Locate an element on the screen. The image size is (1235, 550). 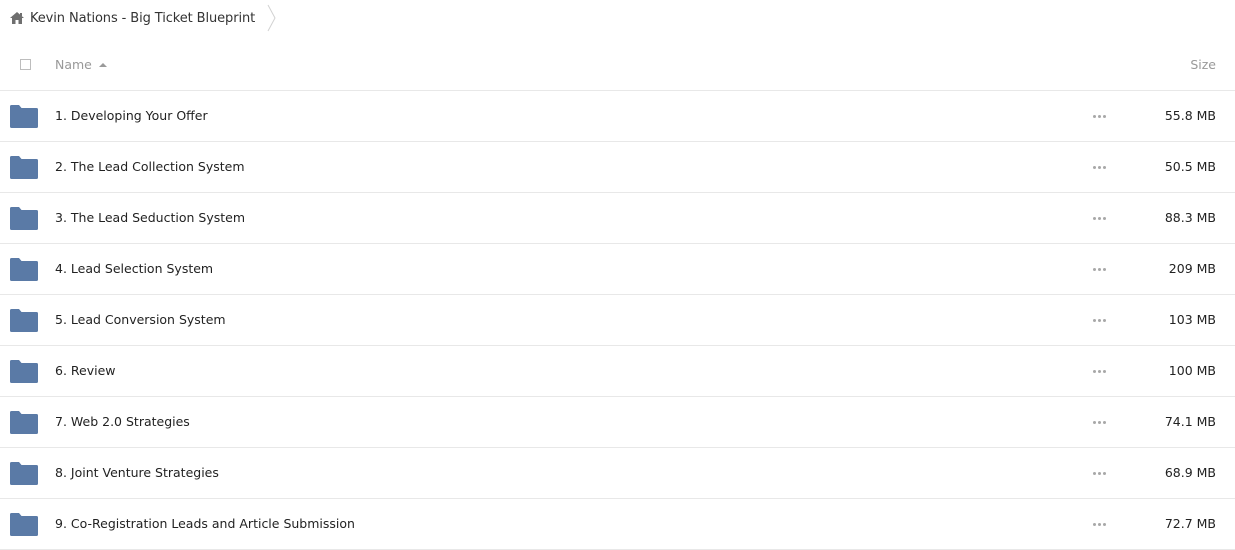
file-size: 50.5 MB is located at coordinates (1190, 166).